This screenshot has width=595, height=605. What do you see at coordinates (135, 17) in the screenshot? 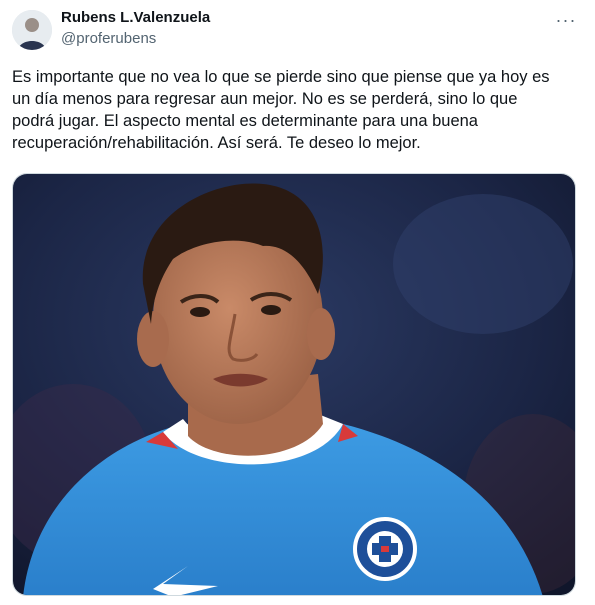
I see `author-display-name: Rubens L.Valenzuela` at bounding box center [135, 17].